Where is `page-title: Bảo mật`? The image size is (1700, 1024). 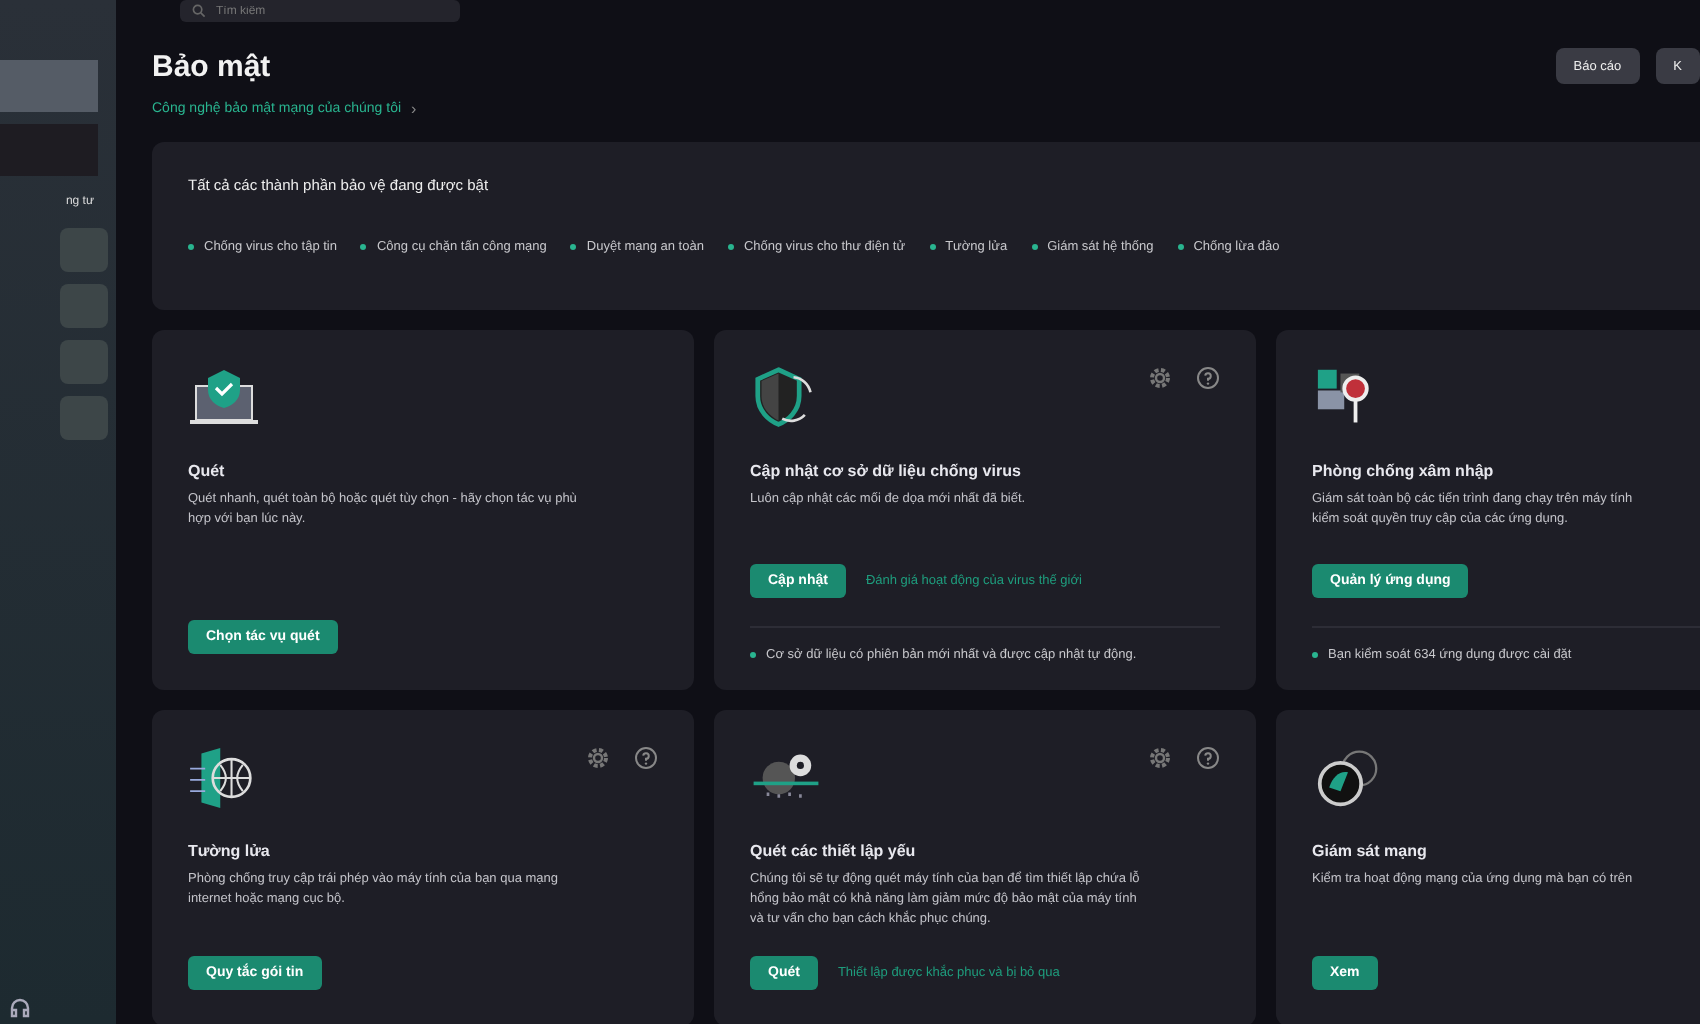 page-title: Bảo mật is located at coordinates (212, 67).